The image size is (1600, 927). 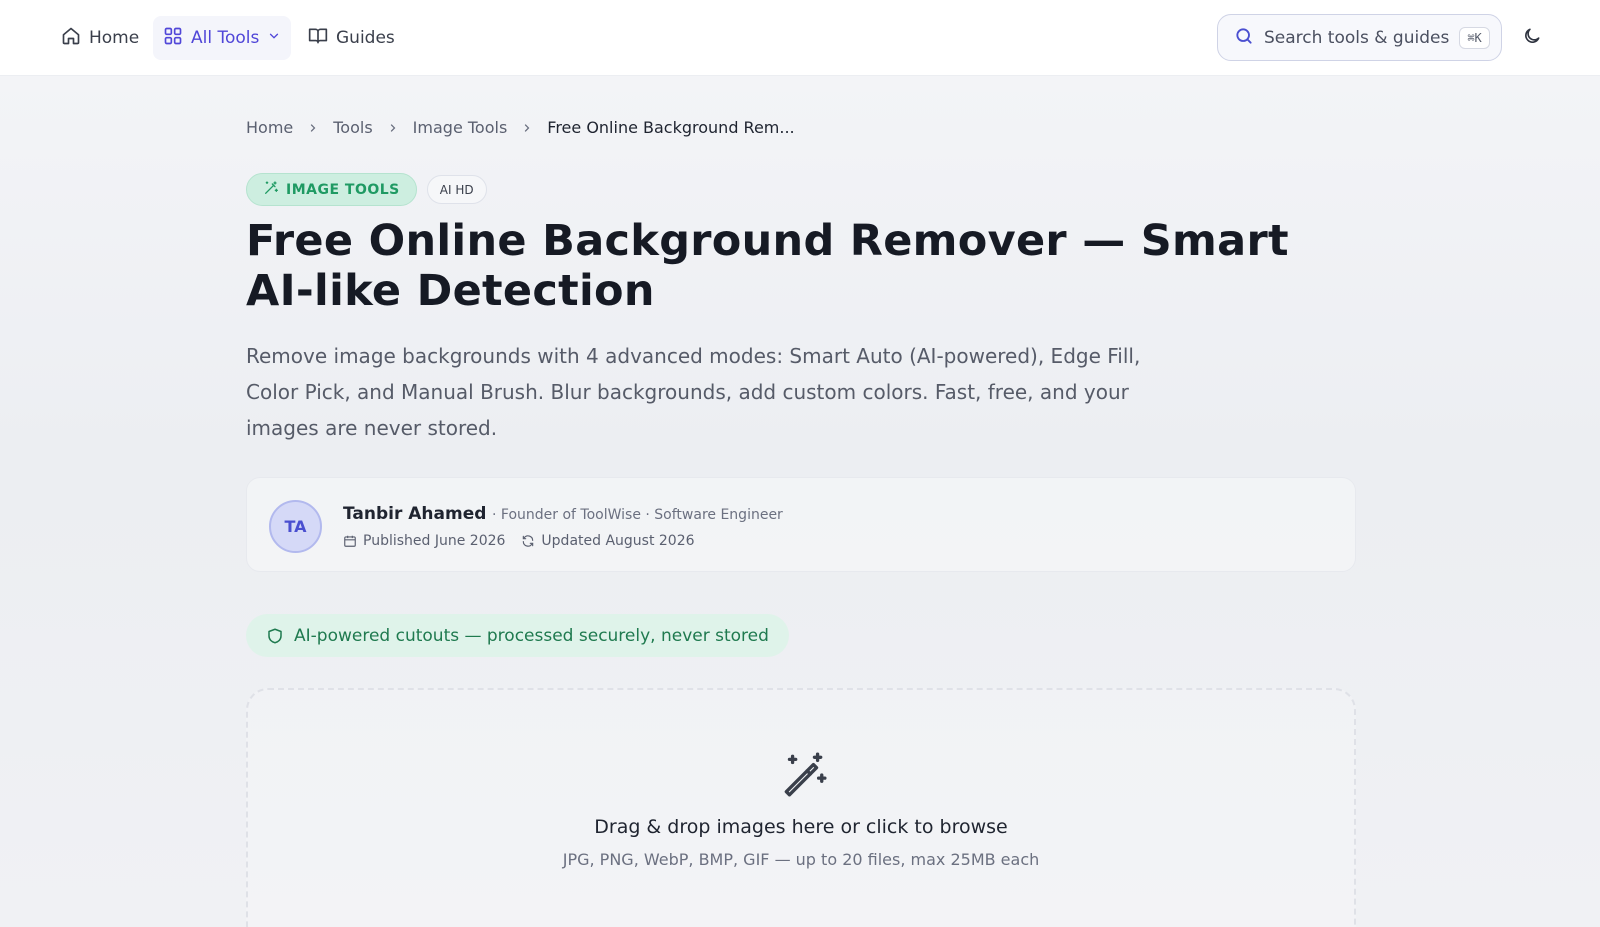 I want to click on avatar: TA, so click(x=295, y=526).